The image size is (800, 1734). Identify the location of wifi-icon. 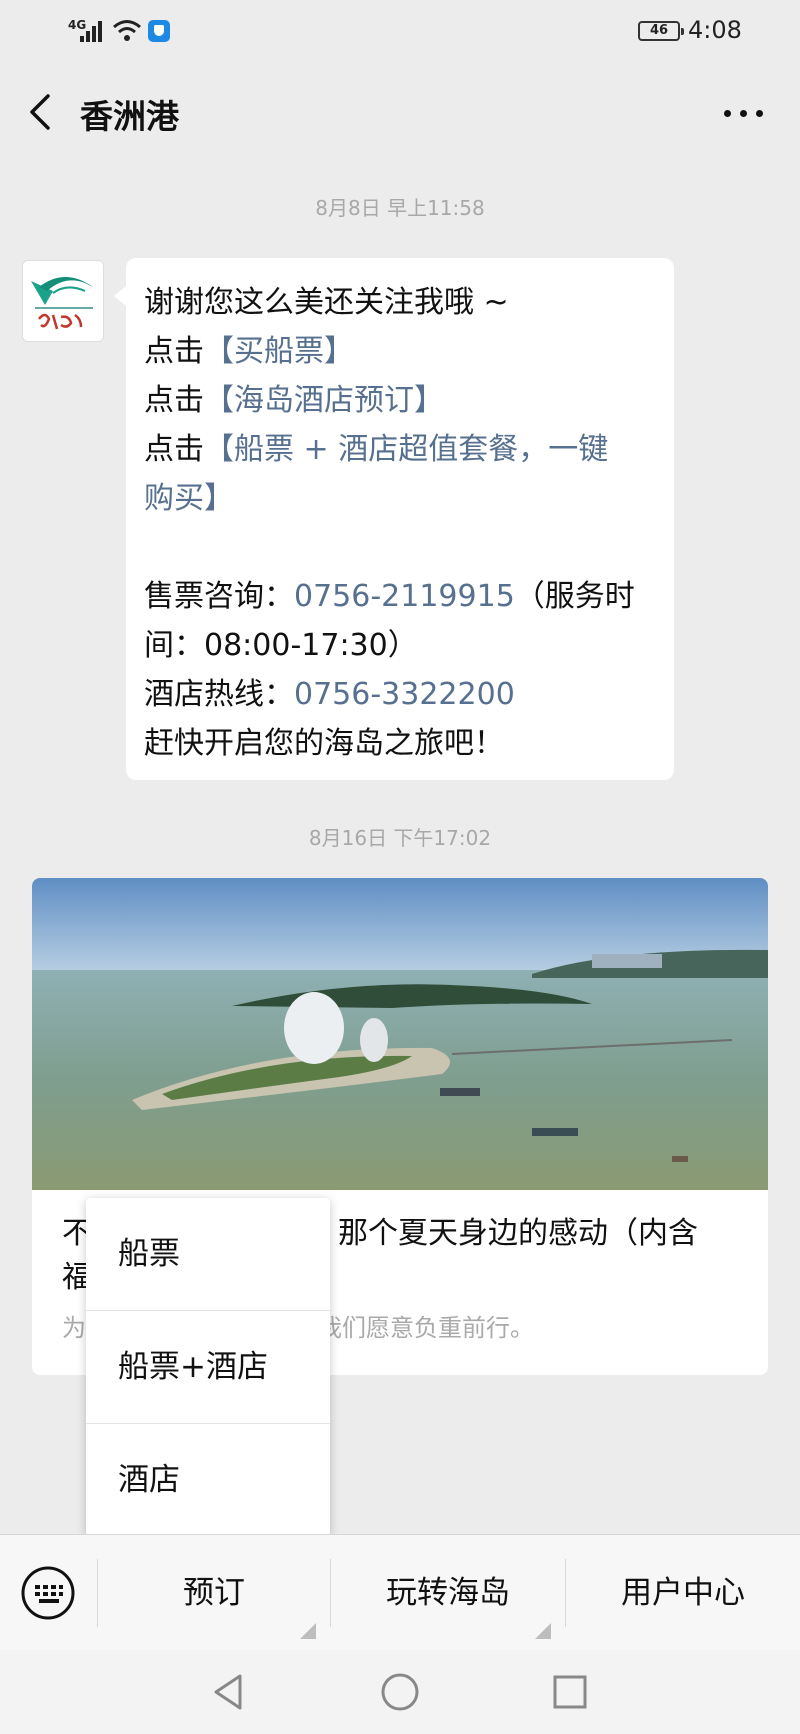
(127, 30).